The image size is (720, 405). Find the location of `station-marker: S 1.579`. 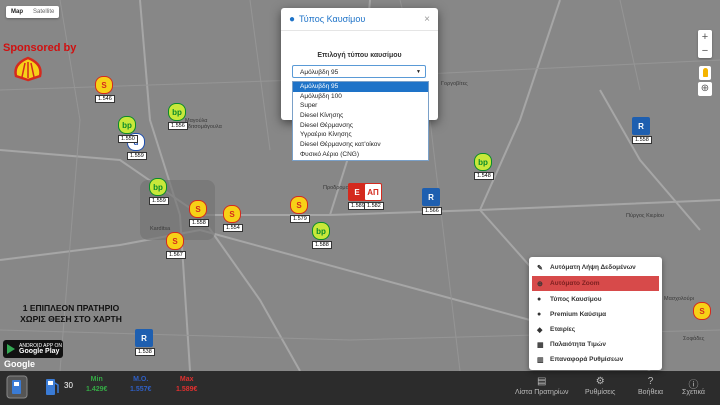

station-marker: S 1.579 is located at coordinates (300, 209).